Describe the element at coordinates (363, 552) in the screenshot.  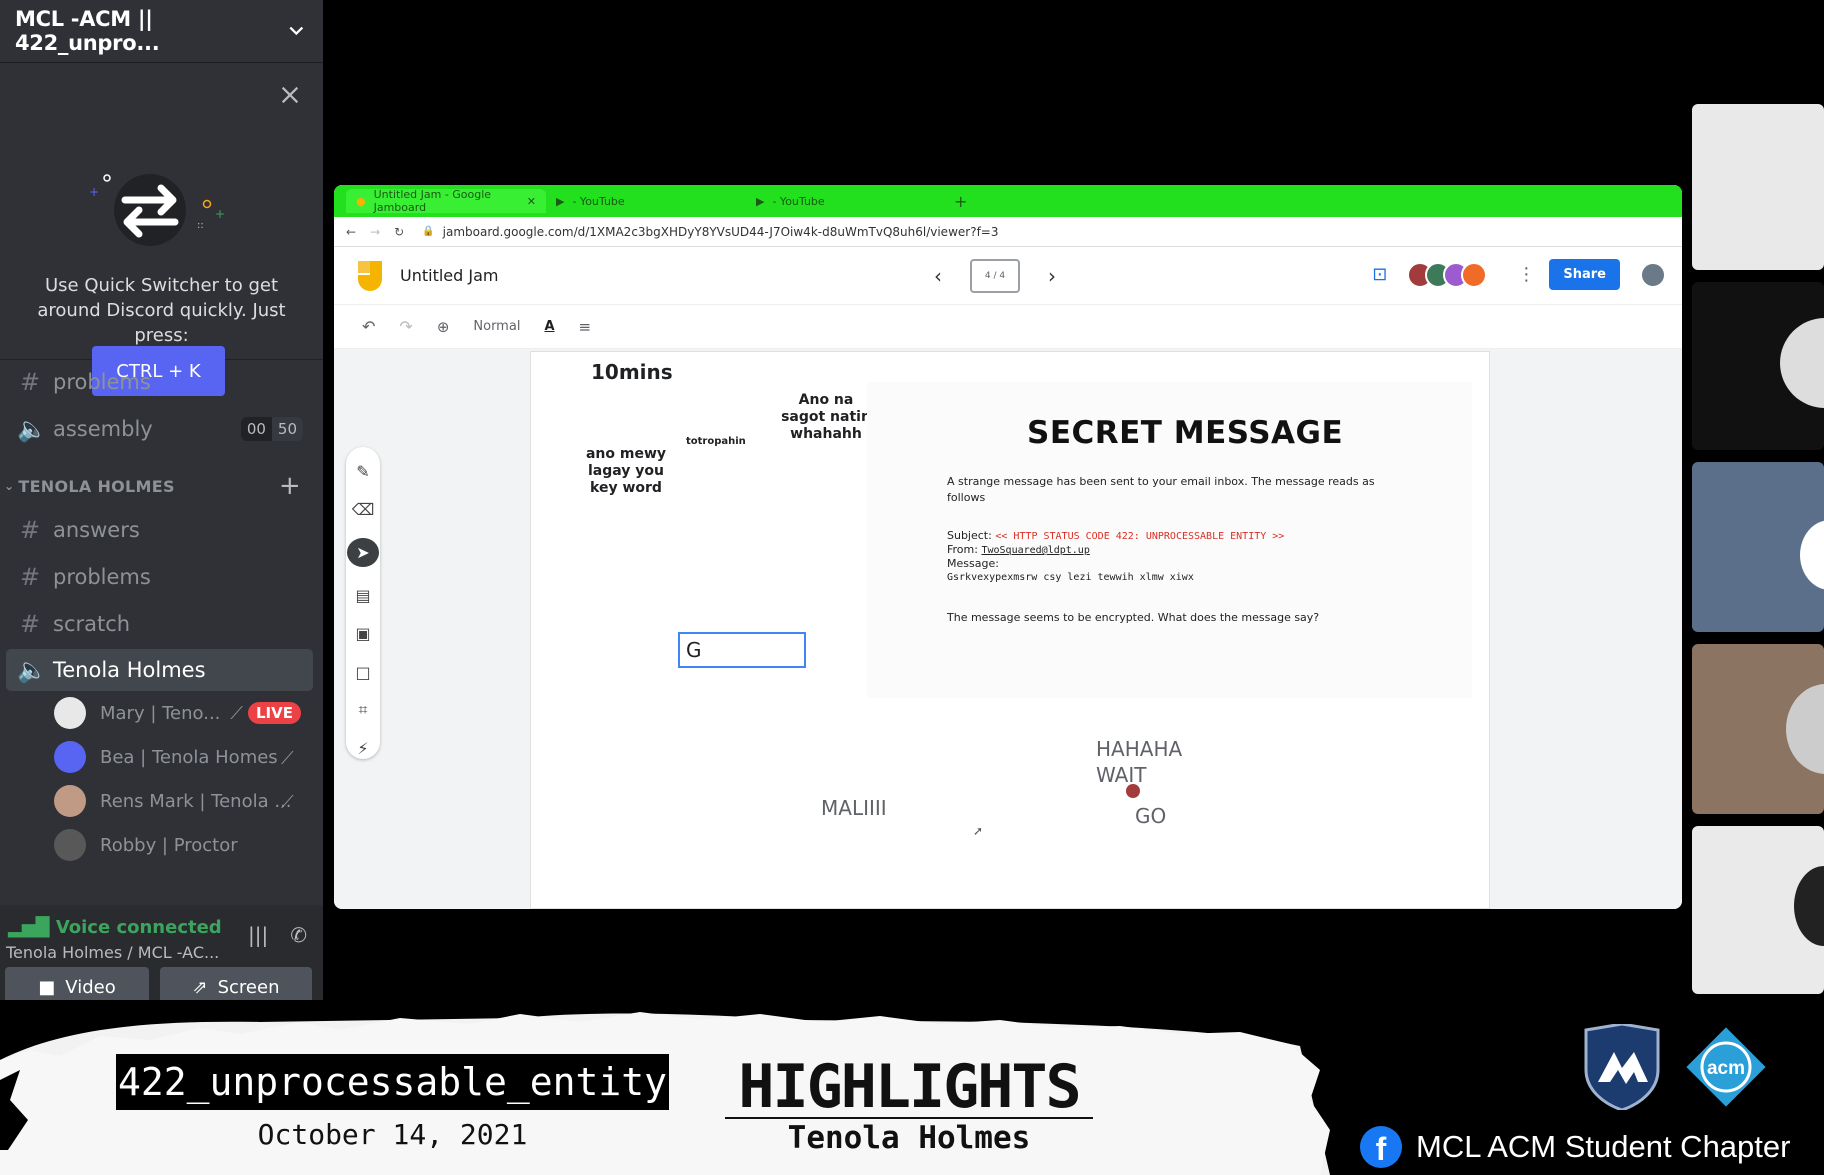
I see `select-icon: ➤` at that location.